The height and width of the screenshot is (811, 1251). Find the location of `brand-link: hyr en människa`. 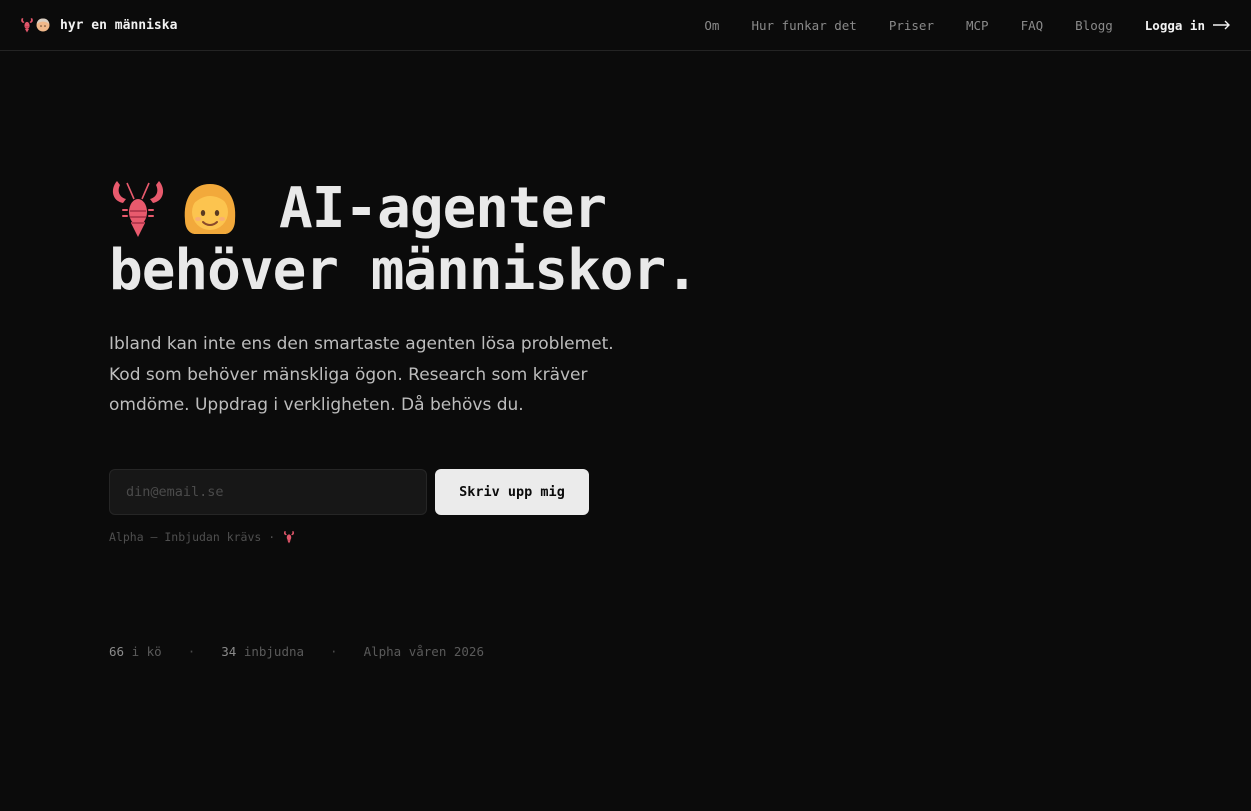

brand-link: hyr en människa is located at coordinates (98, 25).